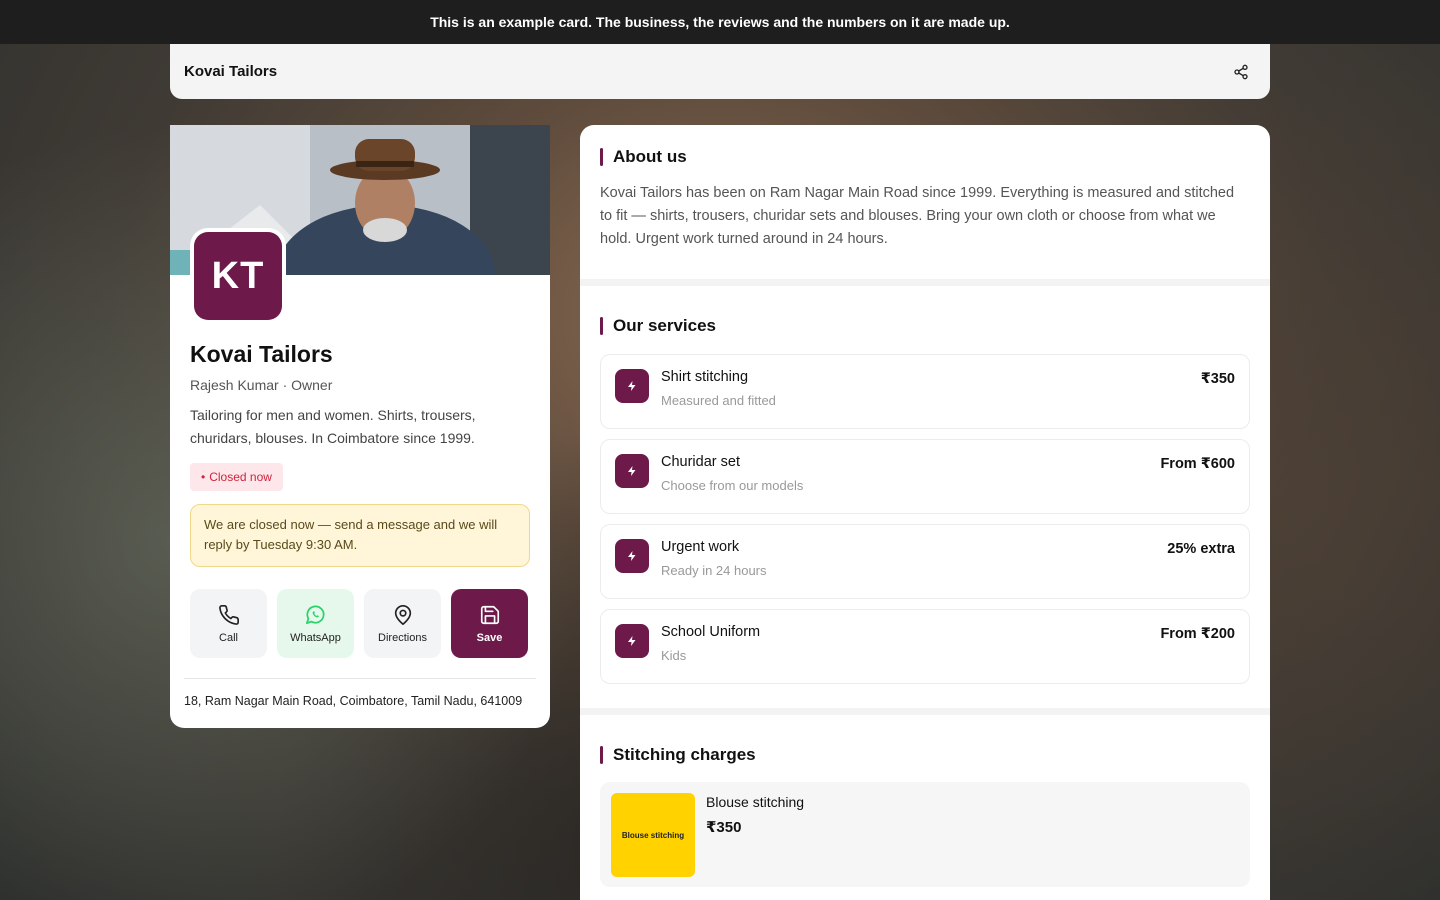  What do you see at coordinates (925, 834) in the screenshot?
I see `charge-item: Blouse stitching Blouse stitching ₹350` at bounding box center [925, 834].